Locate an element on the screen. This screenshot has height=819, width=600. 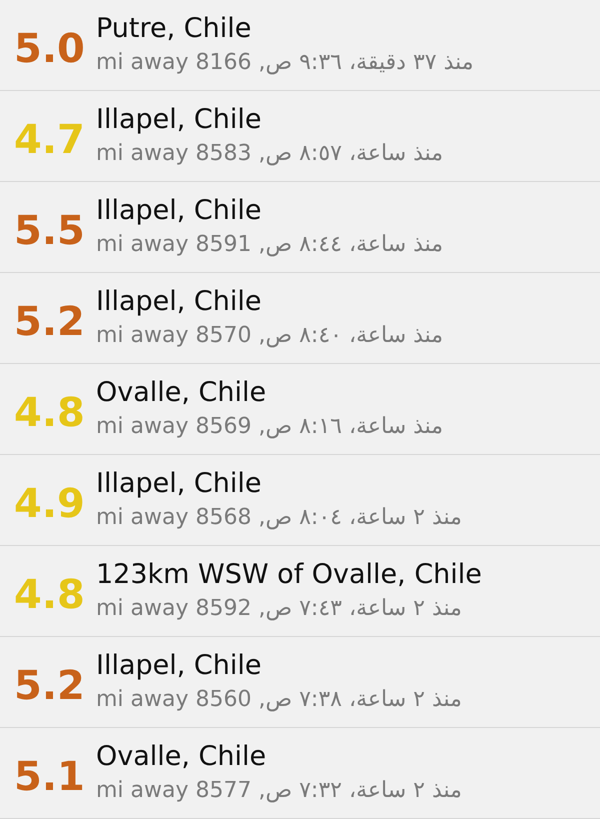
place-name: Putre, Chile is located at coordinates (174, 29).